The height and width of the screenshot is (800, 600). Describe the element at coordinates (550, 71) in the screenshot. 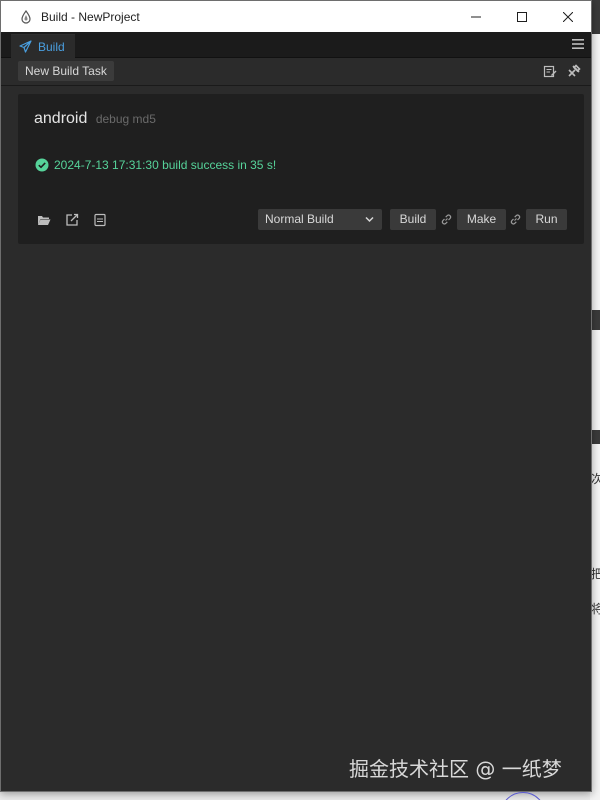

I see `edit-log-icon` at that location.